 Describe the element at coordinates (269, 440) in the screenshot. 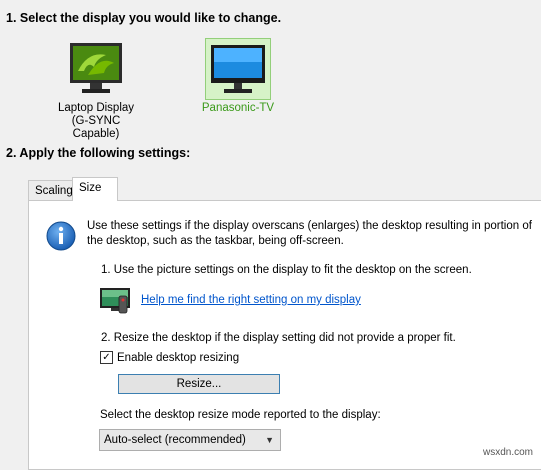

I see `chevron-down-icon: ▼` at that location.